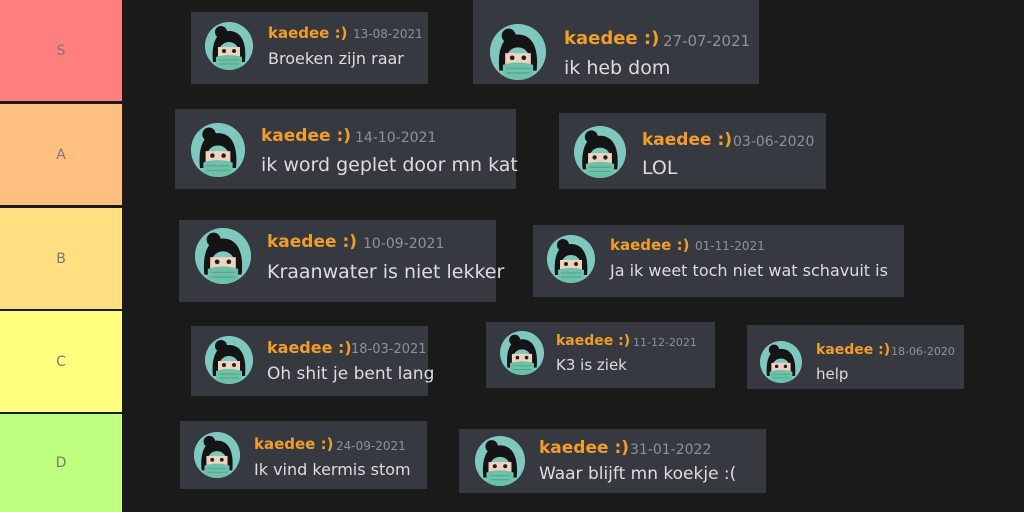 This screenshot has height=512, width=1024. What do you see at coordinates (665, 342) in the screenshot?
I see `message-timestamp: 11-12-2021` at bounding box center [665, 342].